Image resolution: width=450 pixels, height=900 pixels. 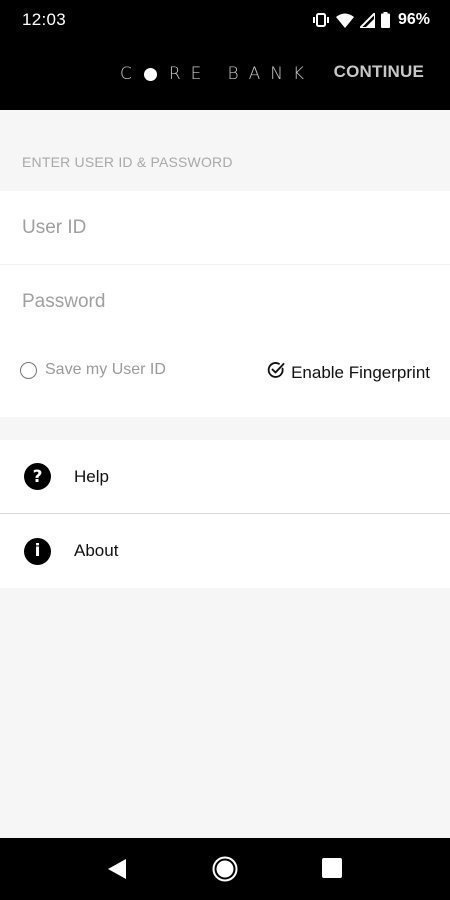 What do you see at coordinates (117, 869) in the screenshot?
I see `back-triangle-icon` at bounding box center [117, 869].